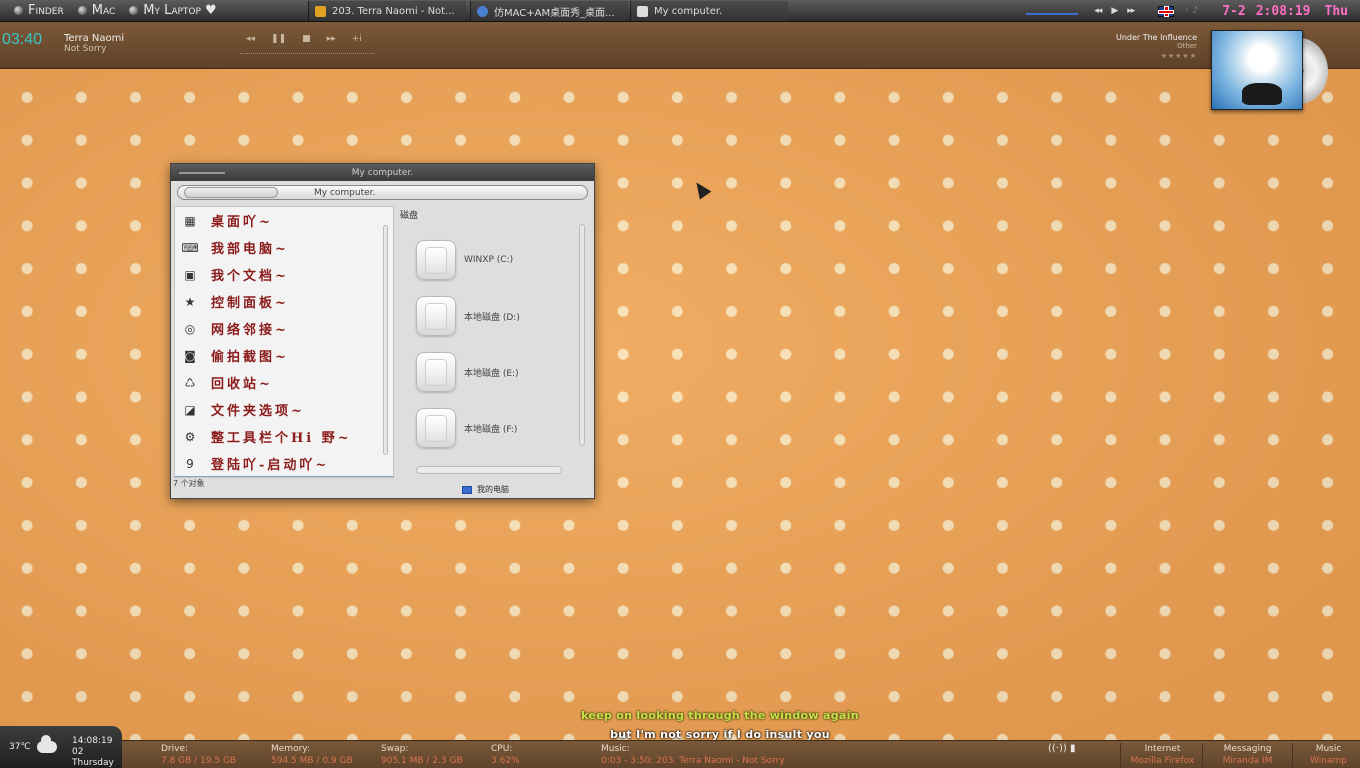 The image size is (1360, 768). I want to click on pause-button: ❚❚, so click(278, 39).